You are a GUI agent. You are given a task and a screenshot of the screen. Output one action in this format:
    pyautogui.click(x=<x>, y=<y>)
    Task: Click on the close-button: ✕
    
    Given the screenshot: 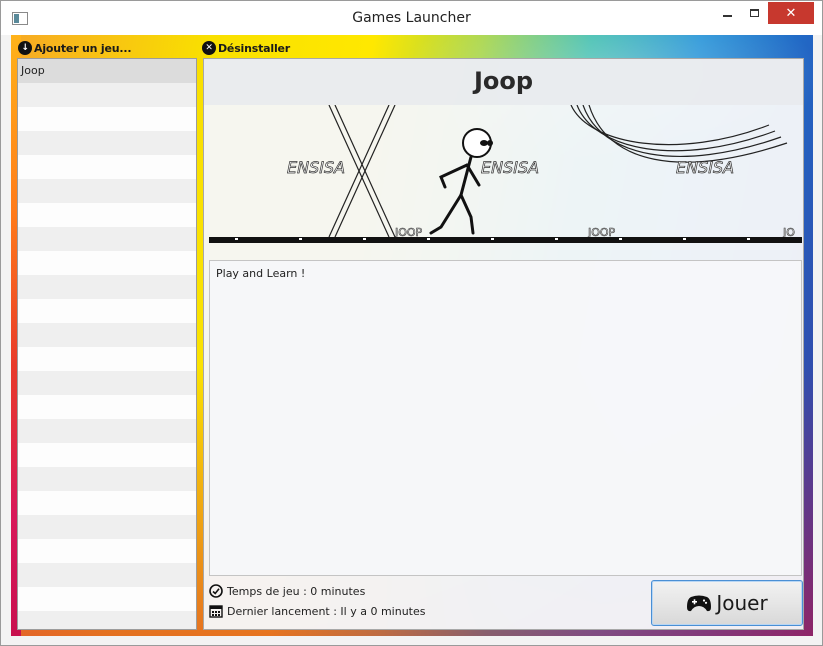 What is the action you would take?
    pyautogui.click(x=791, y=13)
    